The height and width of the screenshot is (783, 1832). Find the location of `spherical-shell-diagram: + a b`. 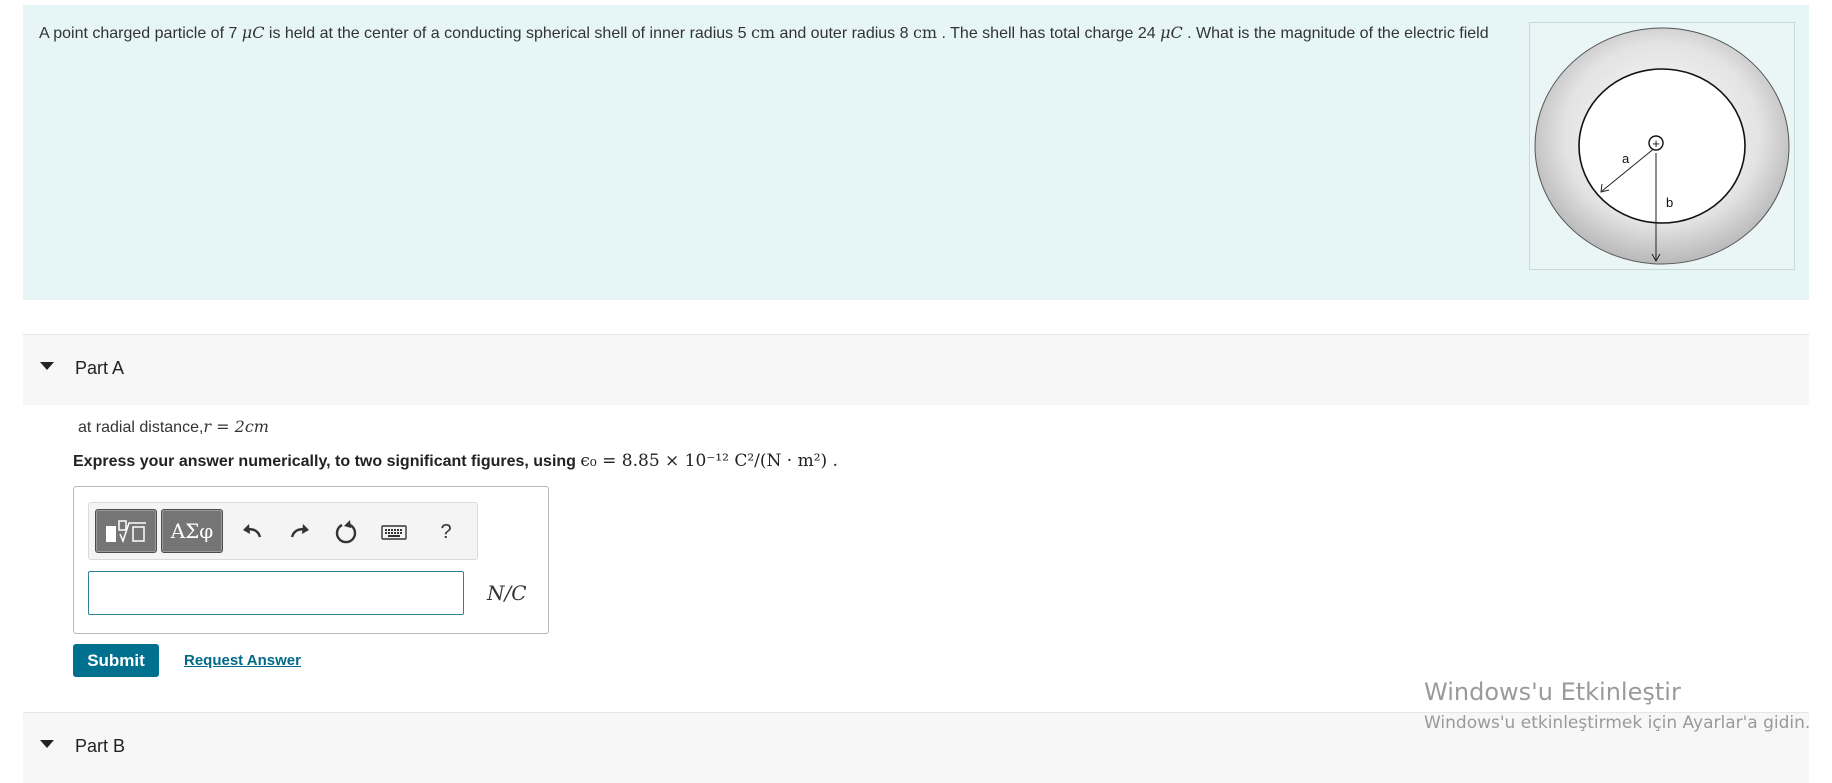

spherical-shell-diagram: + a b is located at coordinates (1662, 146).